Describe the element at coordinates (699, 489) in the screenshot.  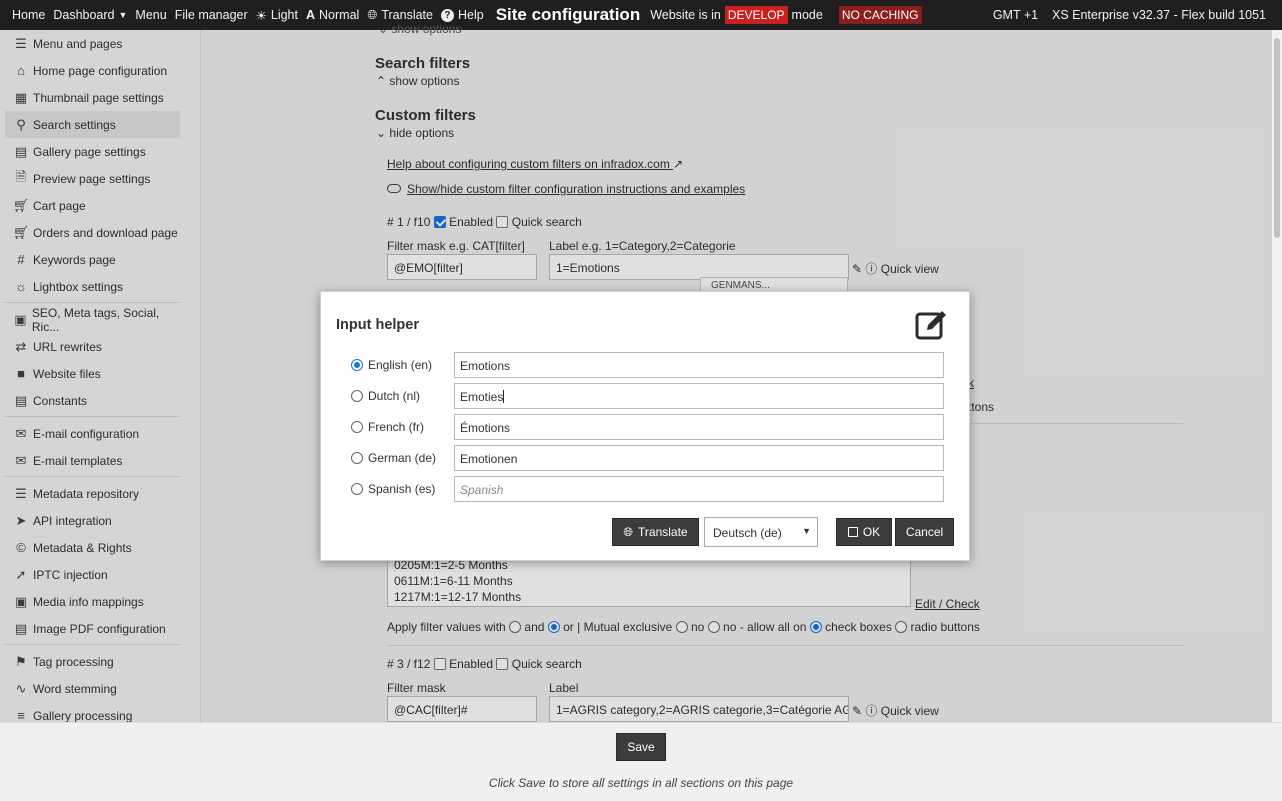
I see `lang-es-input: Spanish` at that location.